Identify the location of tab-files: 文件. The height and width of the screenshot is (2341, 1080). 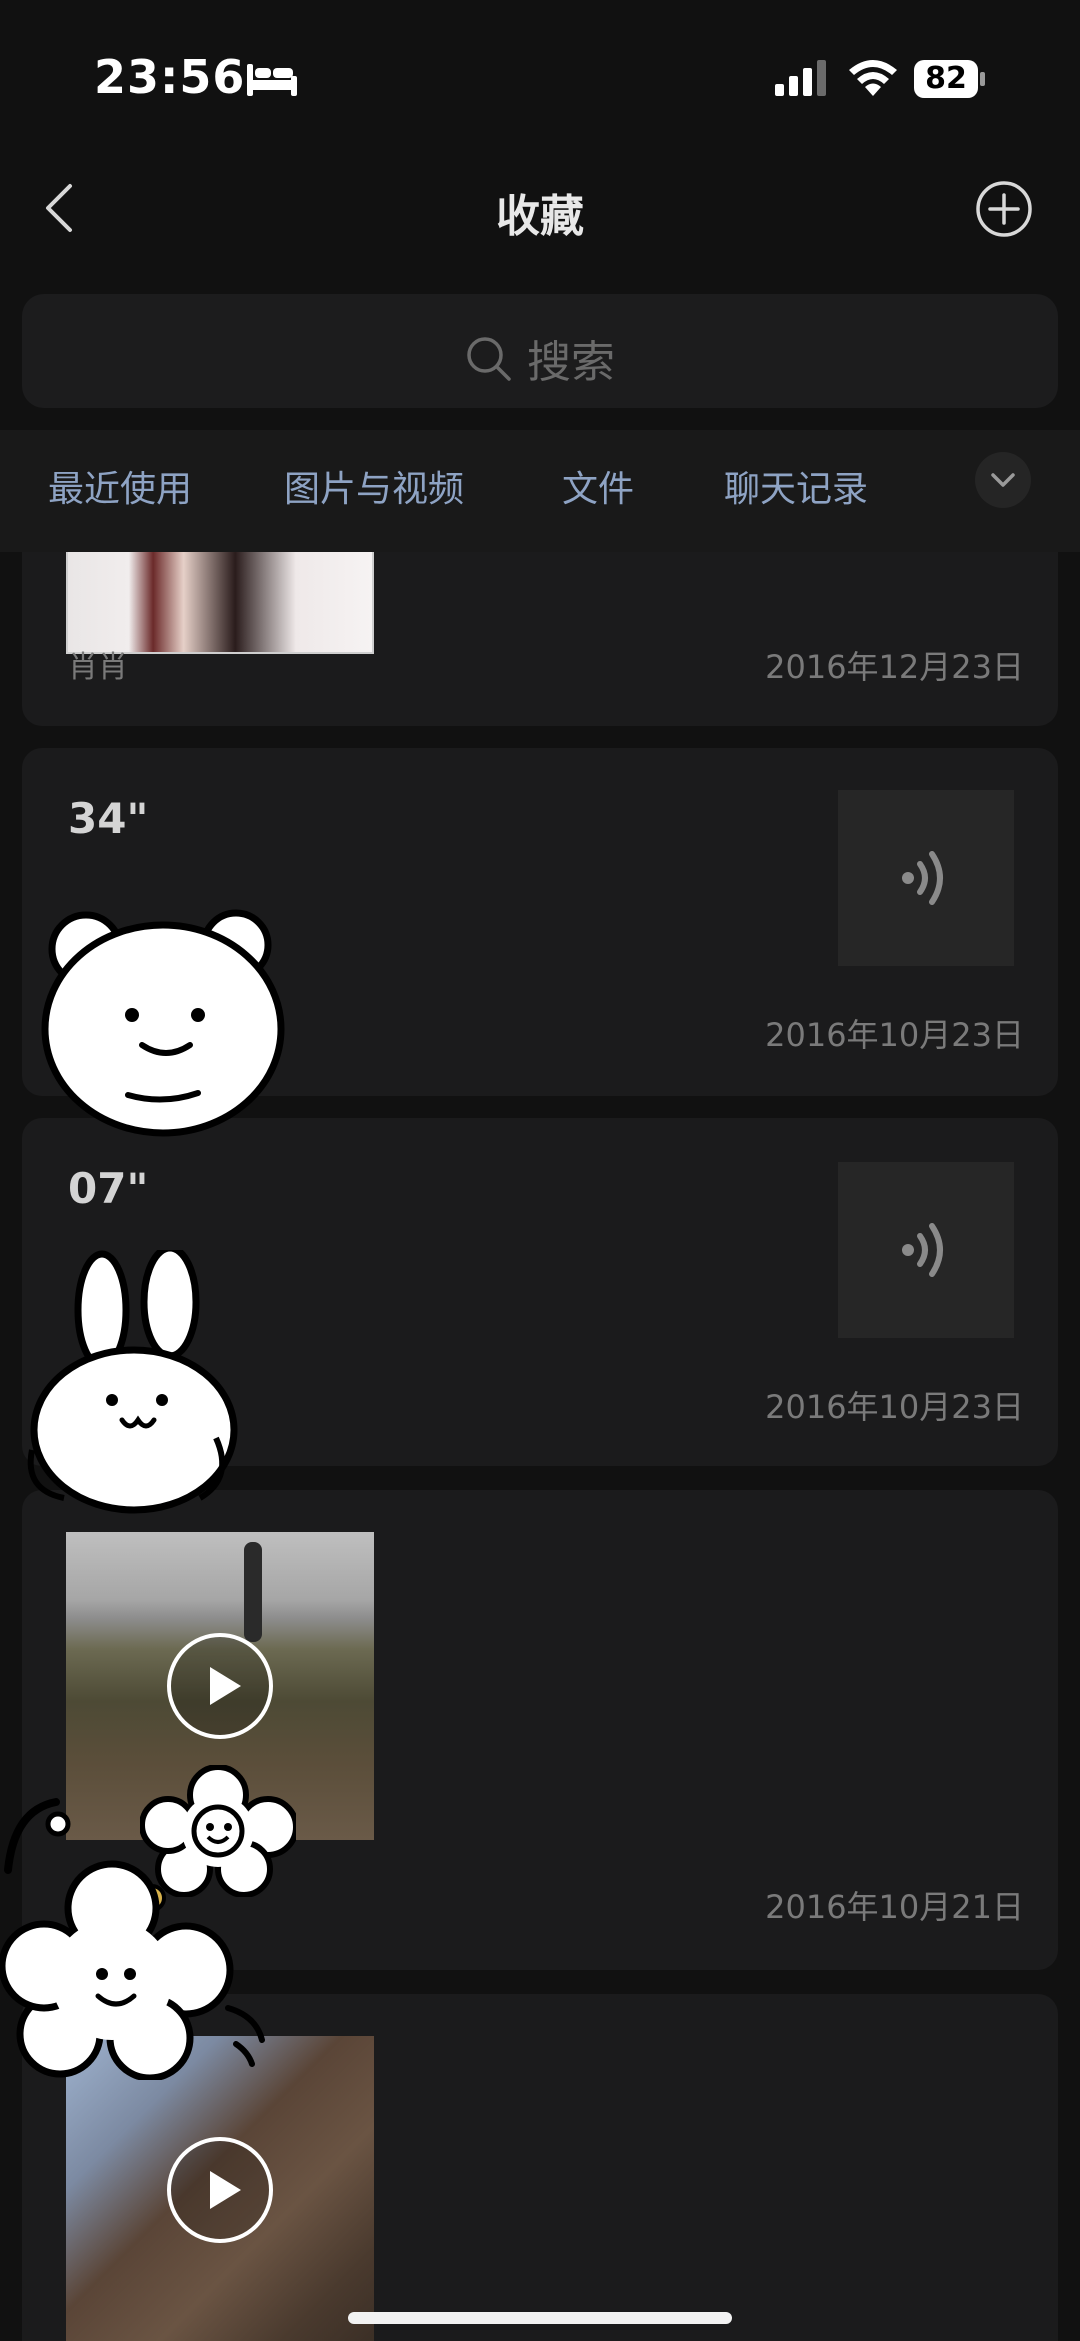
(598, 486).